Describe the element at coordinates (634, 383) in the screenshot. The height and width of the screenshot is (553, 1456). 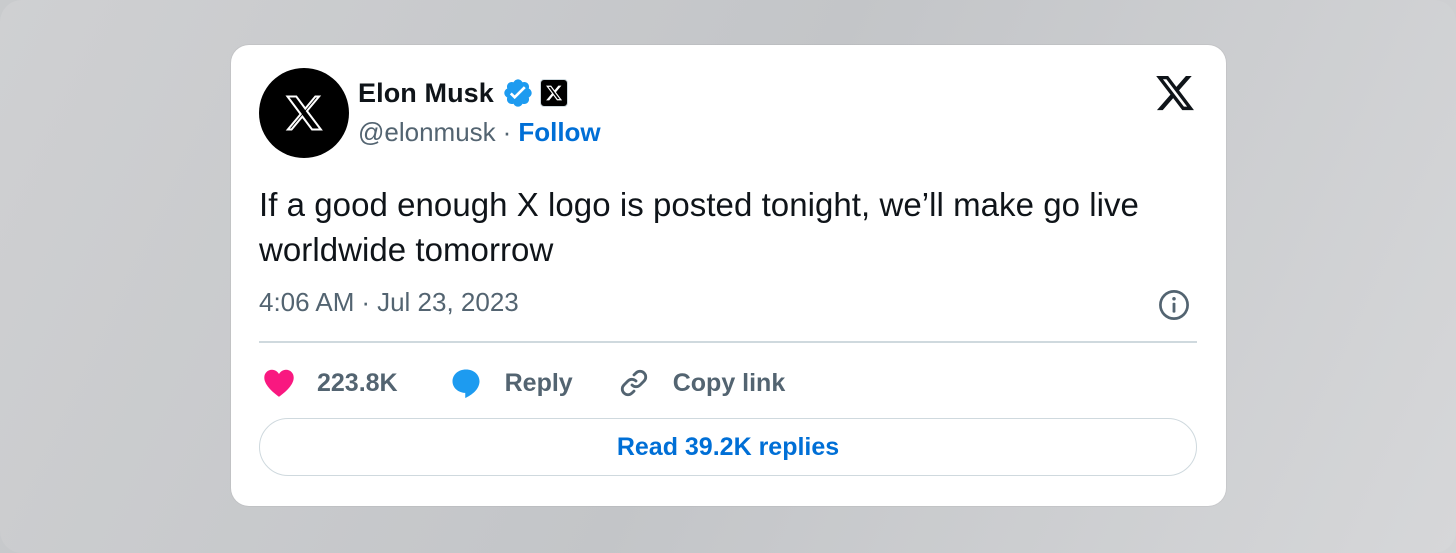
I see `link-icon` at that location.